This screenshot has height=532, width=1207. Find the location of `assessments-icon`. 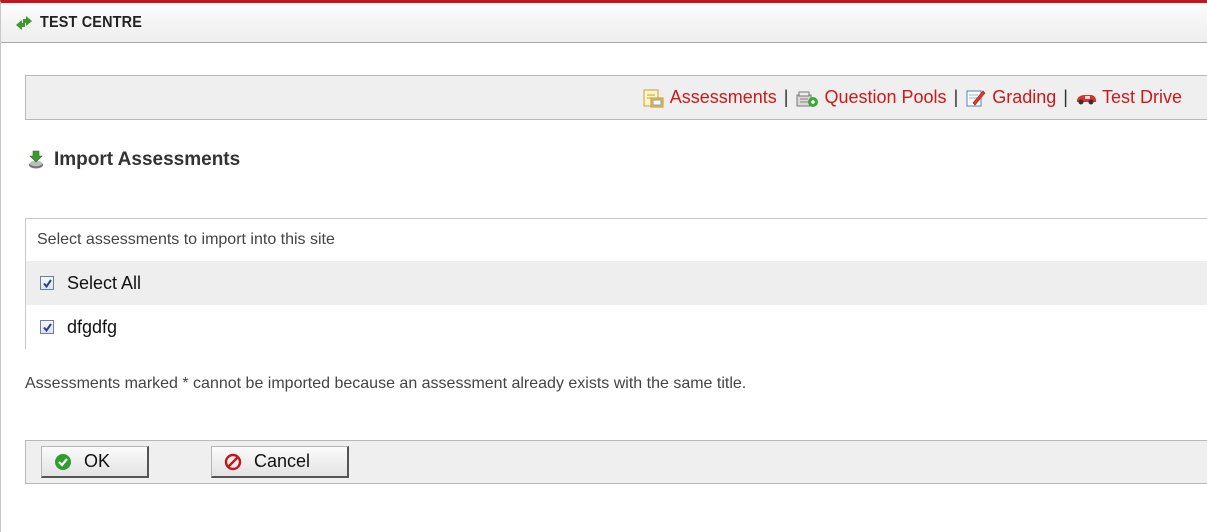

assessments-icon is located at coordinates (653, 98).